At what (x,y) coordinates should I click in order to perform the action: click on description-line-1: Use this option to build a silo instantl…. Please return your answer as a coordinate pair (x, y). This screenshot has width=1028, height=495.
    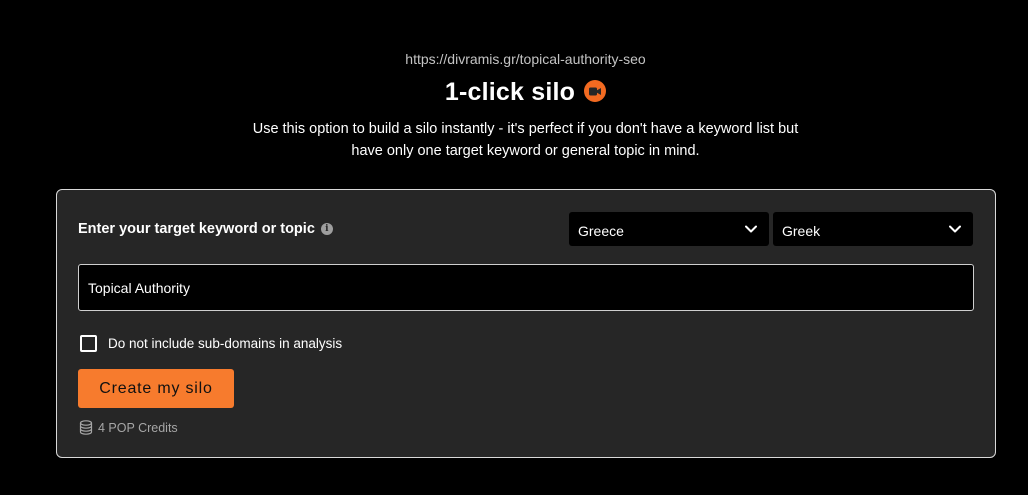
    Looking at the image, I should click on (525, 129).